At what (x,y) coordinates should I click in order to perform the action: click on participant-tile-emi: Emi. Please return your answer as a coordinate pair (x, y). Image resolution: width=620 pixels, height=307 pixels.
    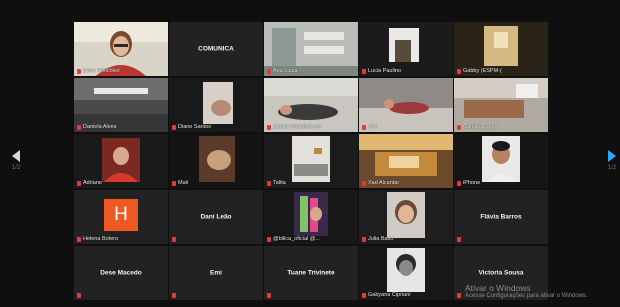
    Looking at the image, I should click on (216, 273).